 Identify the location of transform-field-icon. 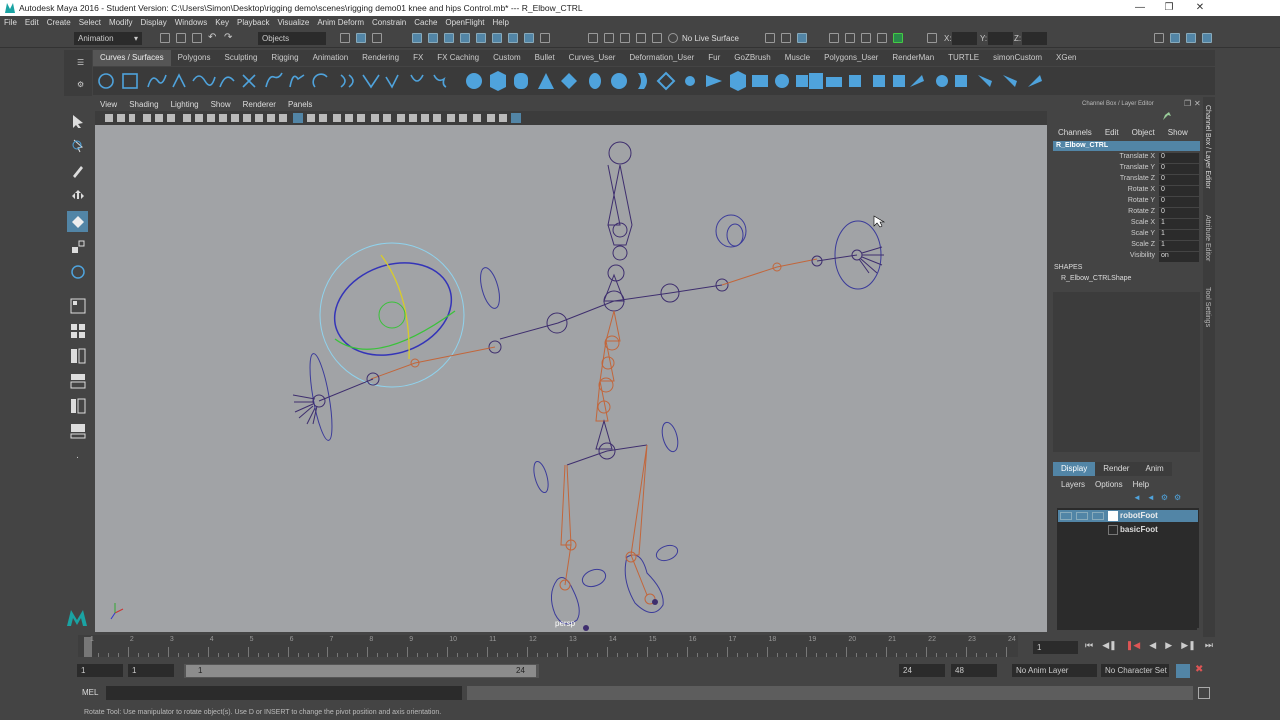
(932, 38).